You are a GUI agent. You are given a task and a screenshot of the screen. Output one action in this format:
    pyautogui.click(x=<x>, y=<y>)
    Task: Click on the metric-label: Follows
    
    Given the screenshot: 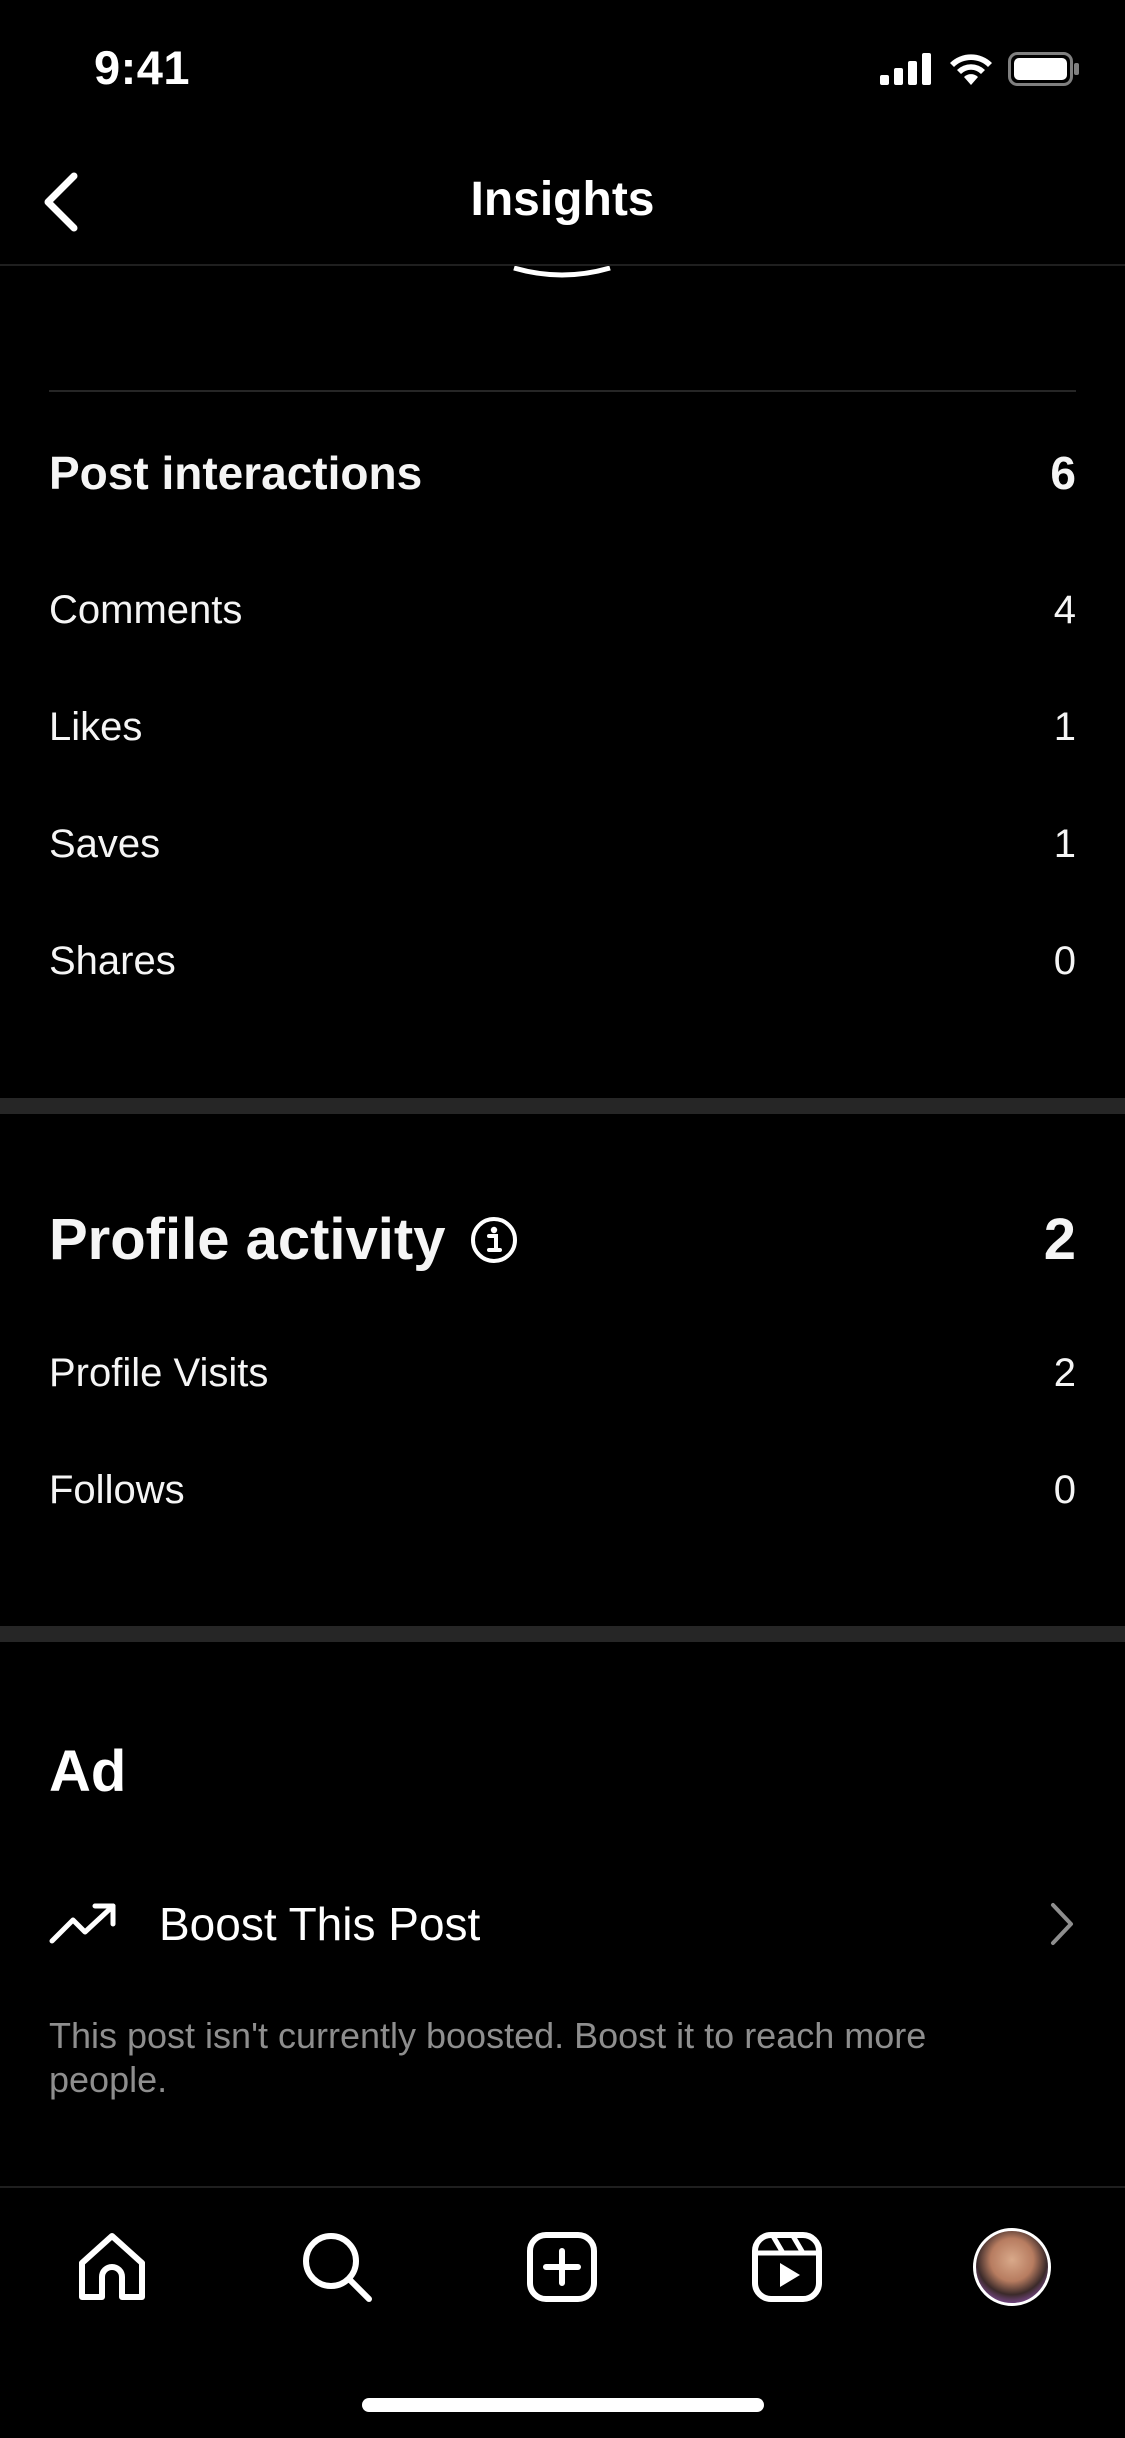 What is the action you would take?
    pyautogui.click(x=117, y=1490)
    